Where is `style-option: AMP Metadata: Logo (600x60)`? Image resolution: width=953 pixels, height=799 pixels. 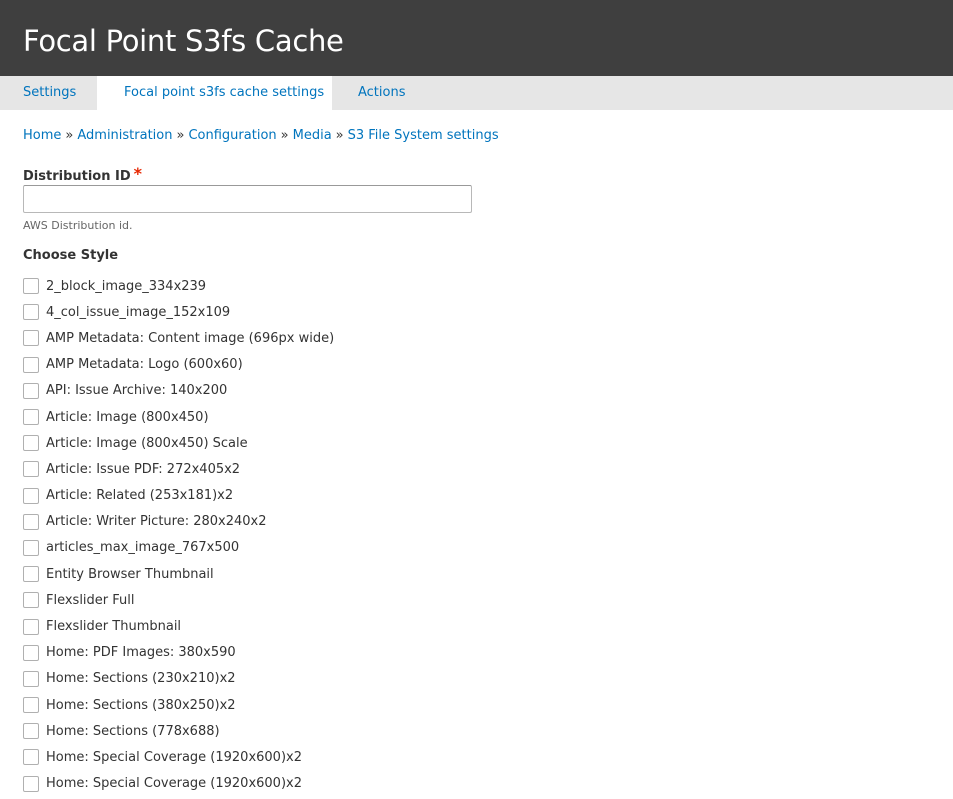 style-option: AMP Metadata: Logo (600x60) is located at coordinates (323, 365).